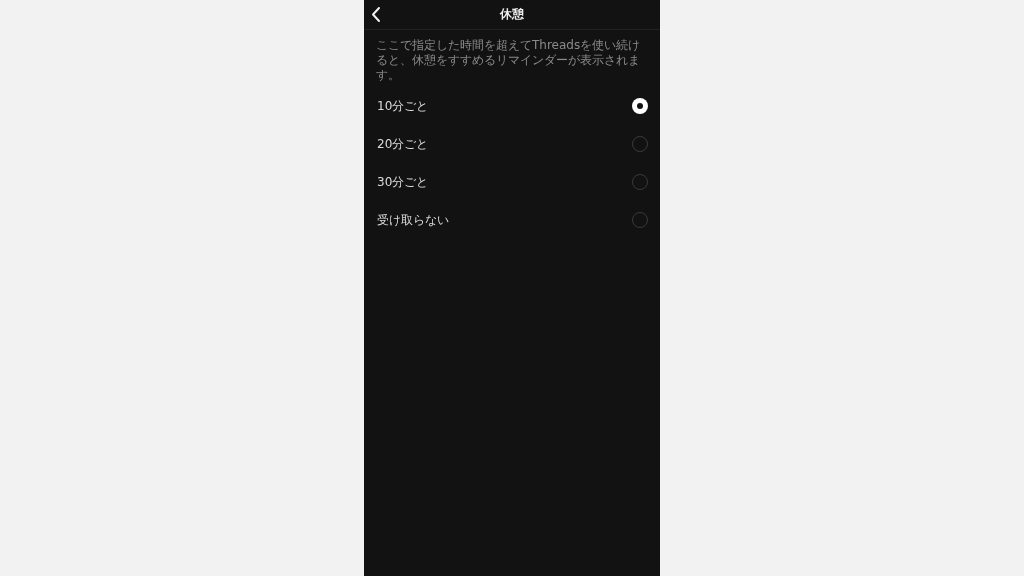 The image size is (1024, 576). Describe the element at coordinates (403, 106) in the screenshot. I see `option-label: 10分ごと` at that location.